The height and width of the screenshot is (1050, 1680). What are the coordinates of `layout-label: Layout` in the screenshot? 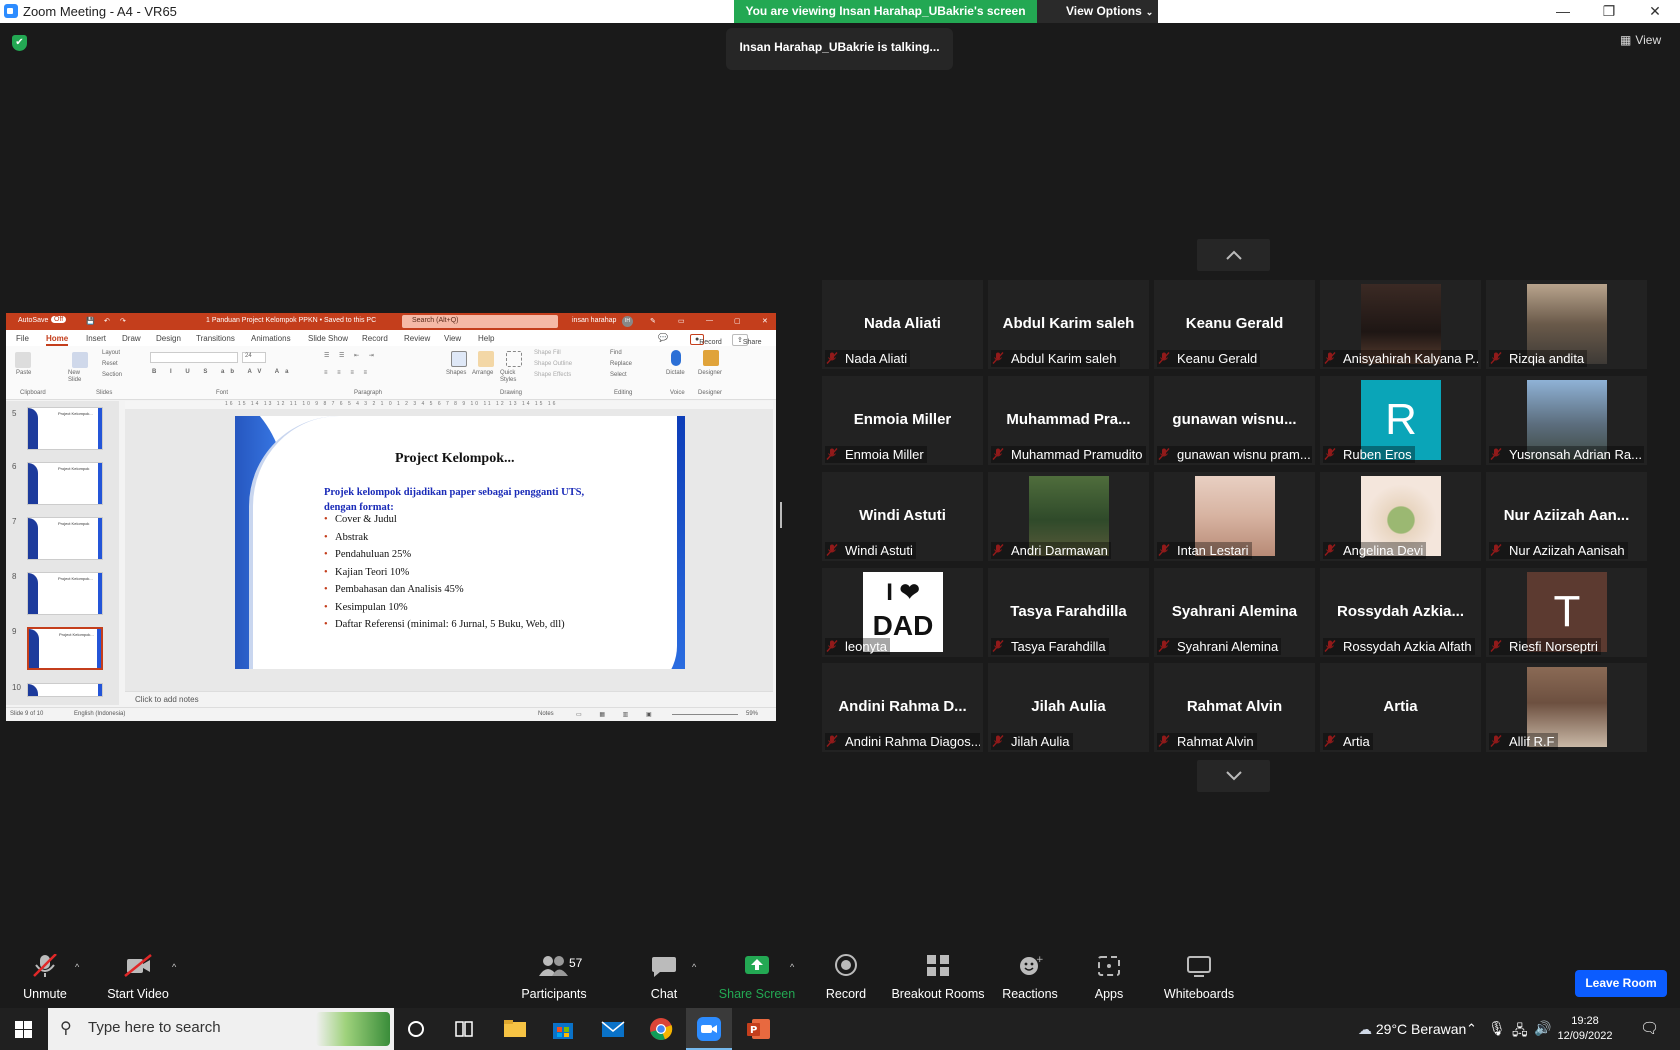 It's located at (111, 353).